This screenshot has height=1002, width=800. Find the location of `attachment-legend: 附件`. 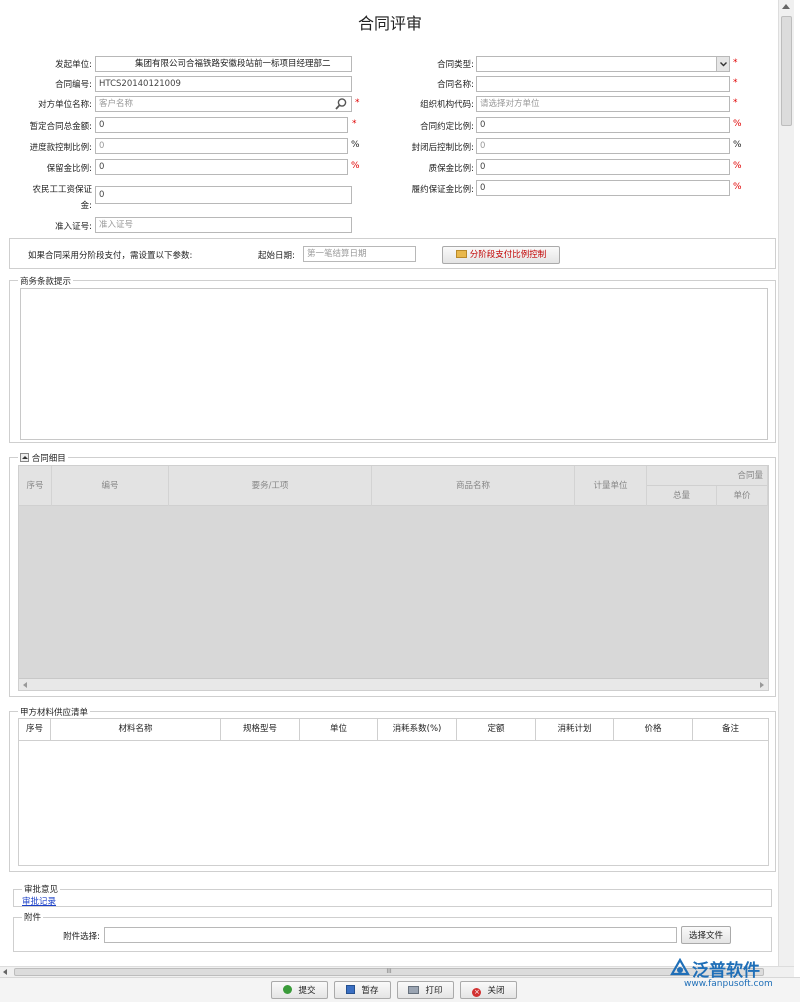

attachment-legend: 附件 is located at coordinates (33, 917).